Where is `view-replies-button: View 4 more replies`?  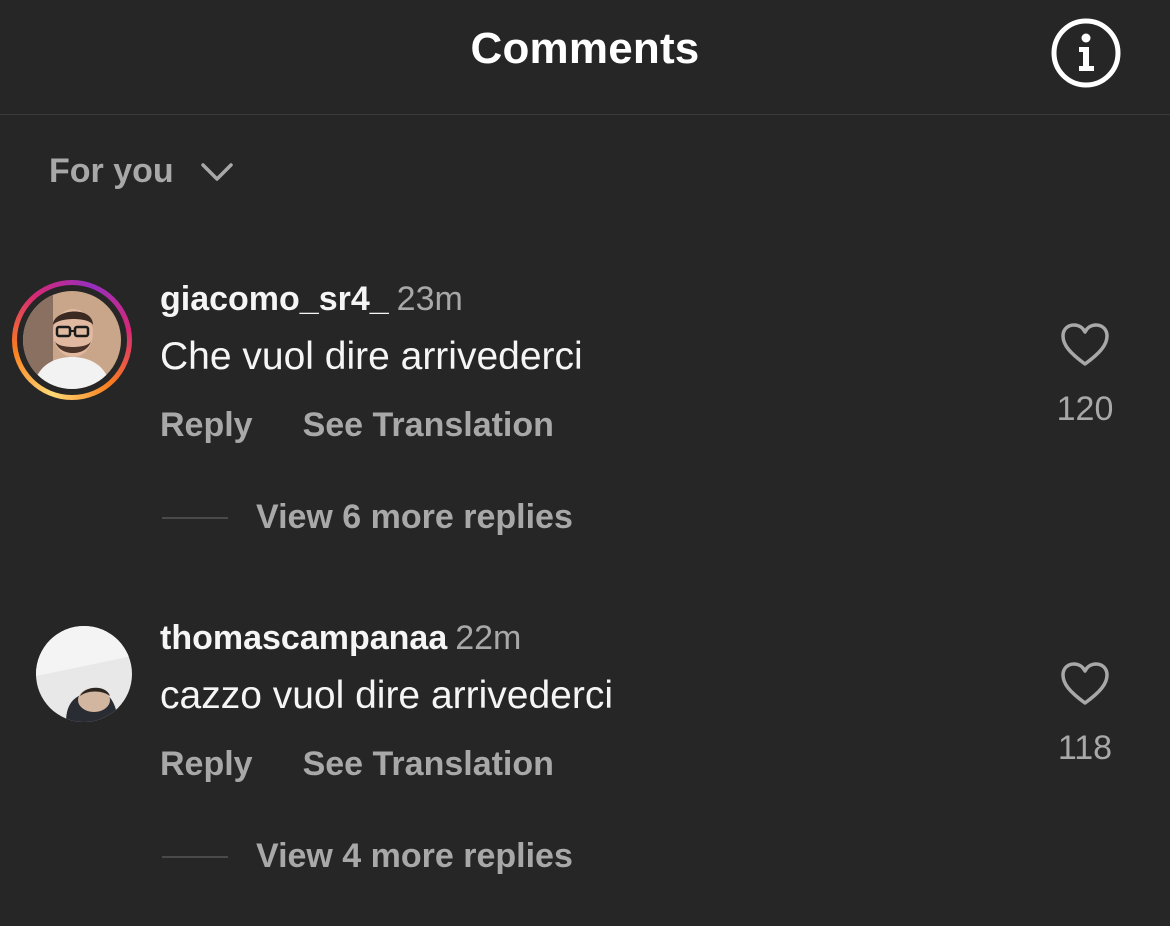
view-replies-button: View 4 more replies is located at coordinates (367, 856).